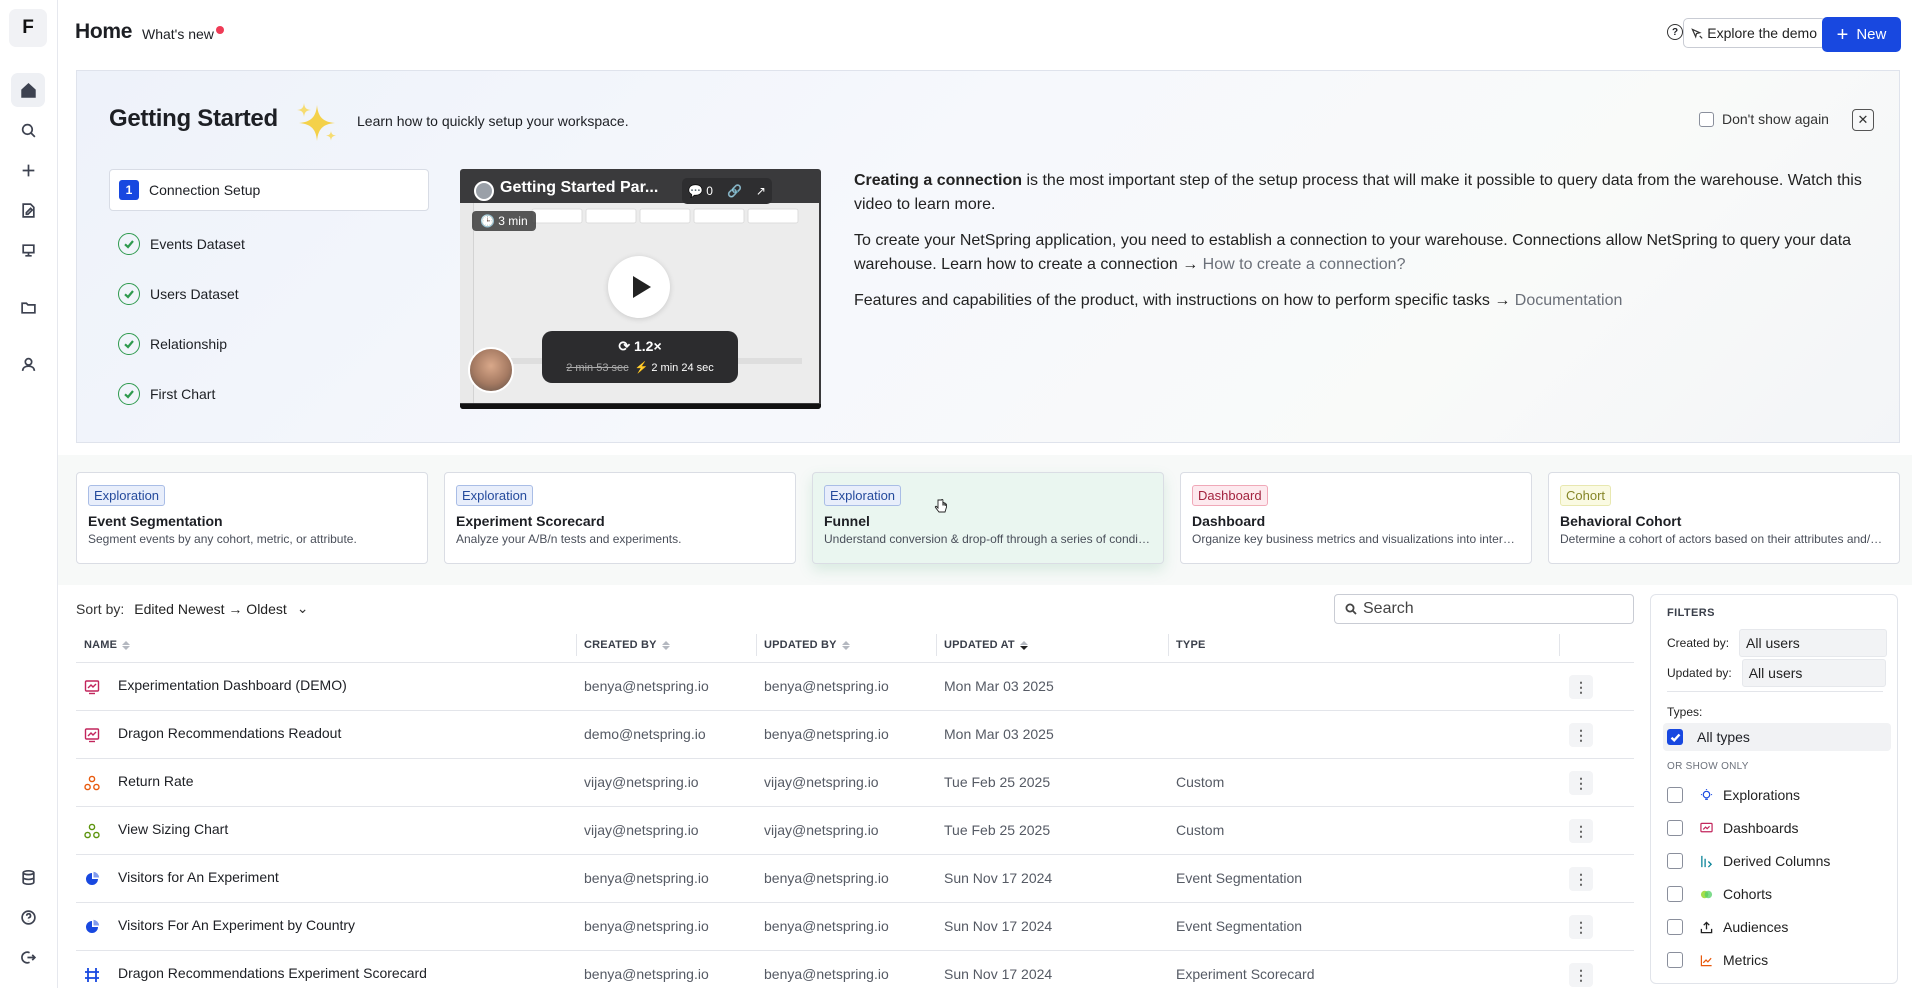  I want to click on video-progress-bar, so click(640, 406).